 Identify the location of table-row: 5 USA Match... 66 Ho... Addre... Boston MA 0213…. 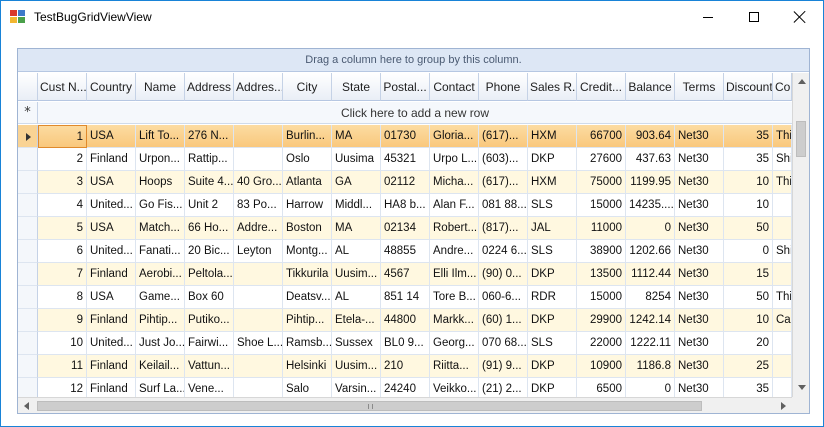
(405, 228).